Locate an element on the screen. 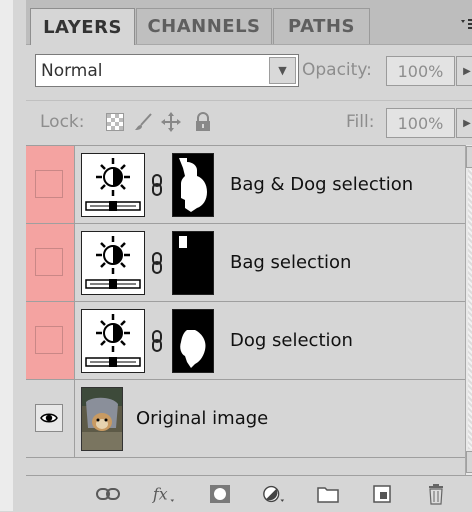 Image resolution: width=472 pixels, height=512 pixels. tab-layers: LAYERS is located at coordinates (82, 26).